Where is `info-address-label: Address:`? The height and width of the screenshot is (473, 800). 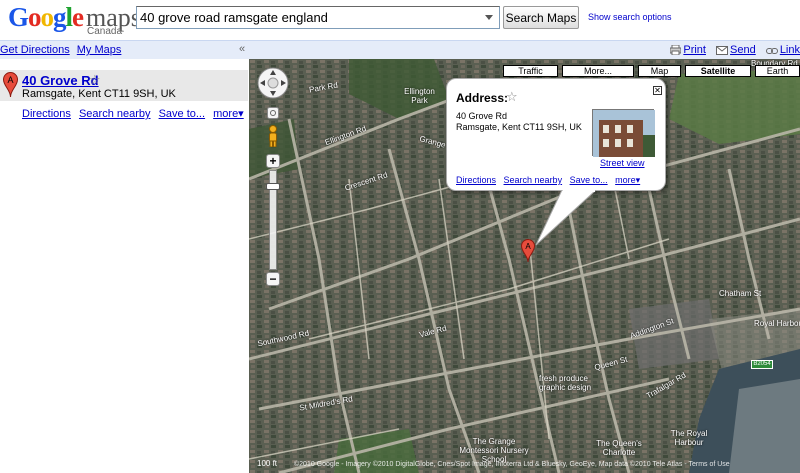
info-address-label: Address: is located at coordinates (482, 98).